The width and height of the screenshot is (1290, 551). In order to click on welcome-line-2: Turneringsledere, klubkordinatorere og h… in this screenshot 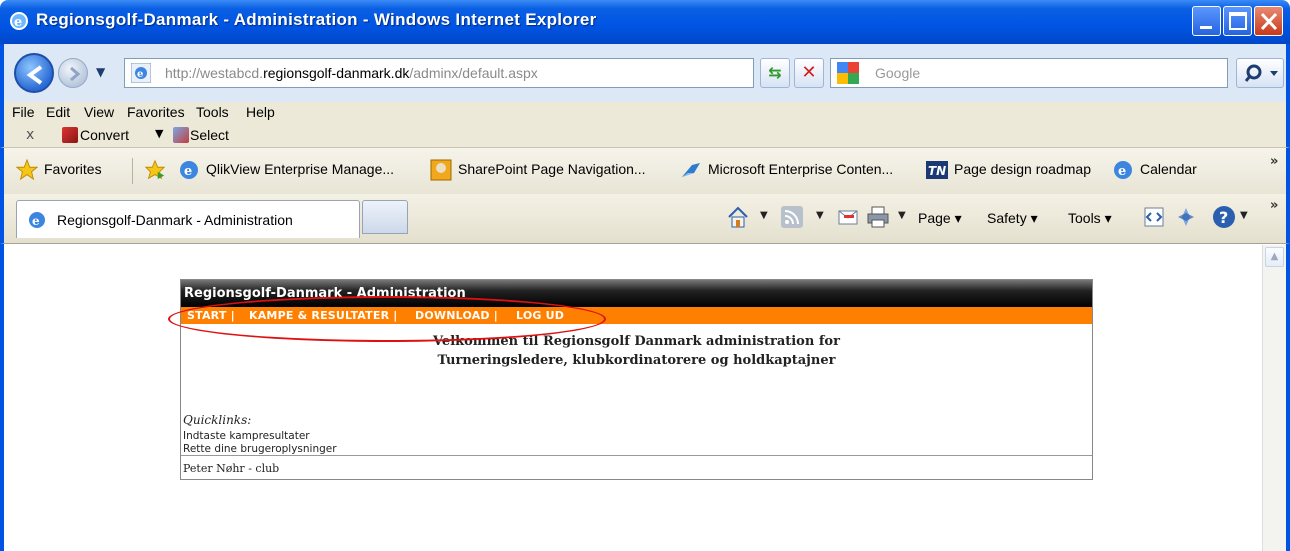, I will do `click(636, 360)`.